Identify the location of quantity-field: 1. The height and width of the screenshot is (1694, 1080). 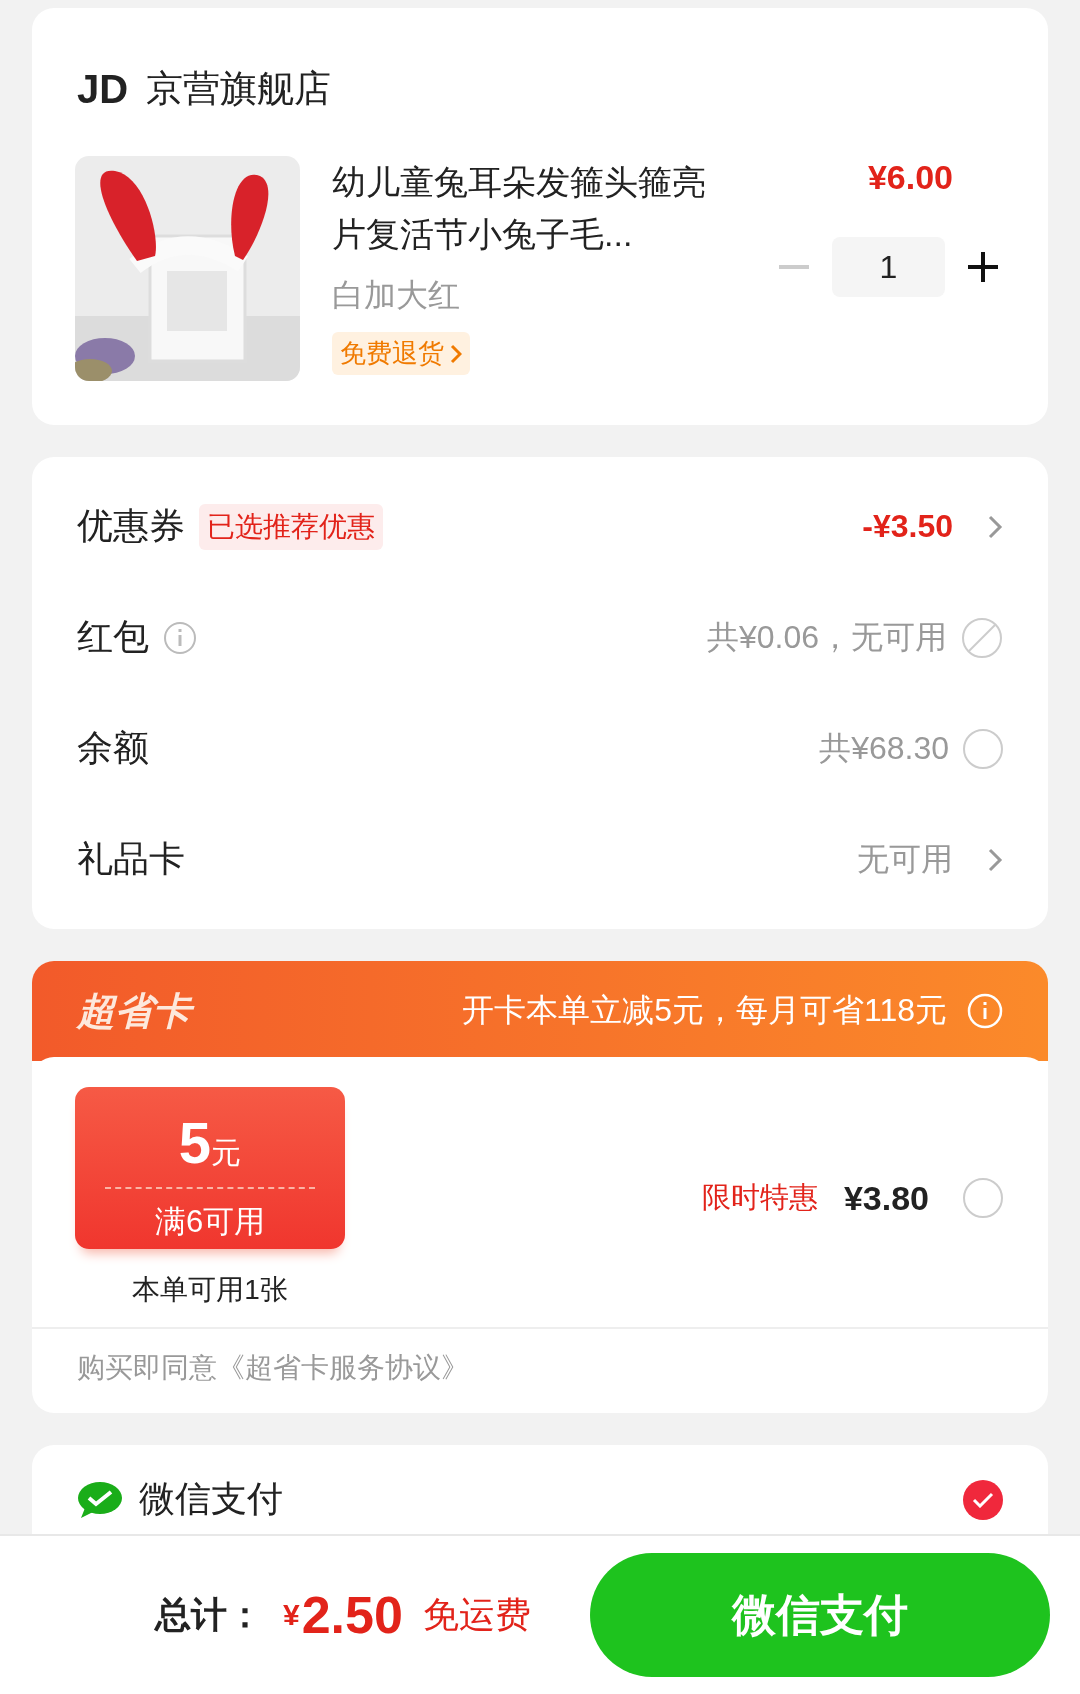
(888, 267).